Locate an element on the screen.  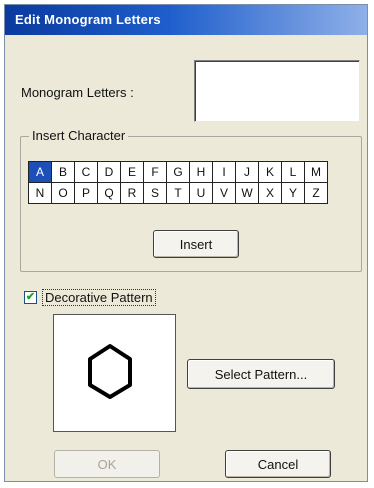
ok-button: OK is located at coordinates (107, 464).